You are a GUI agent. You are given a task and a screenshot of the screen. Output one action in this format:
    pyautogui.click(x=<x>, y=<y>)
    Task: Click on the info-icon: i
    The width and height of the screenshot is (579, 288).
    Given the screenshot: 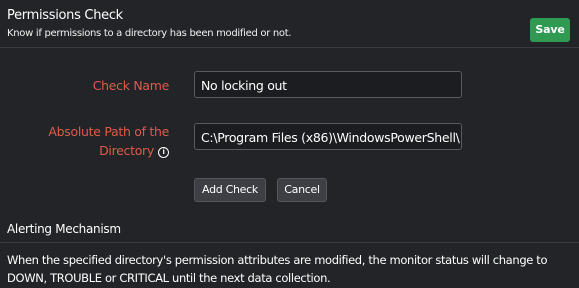 What is the action you would take?
    pyautogui.click(x=163, y=152)
    